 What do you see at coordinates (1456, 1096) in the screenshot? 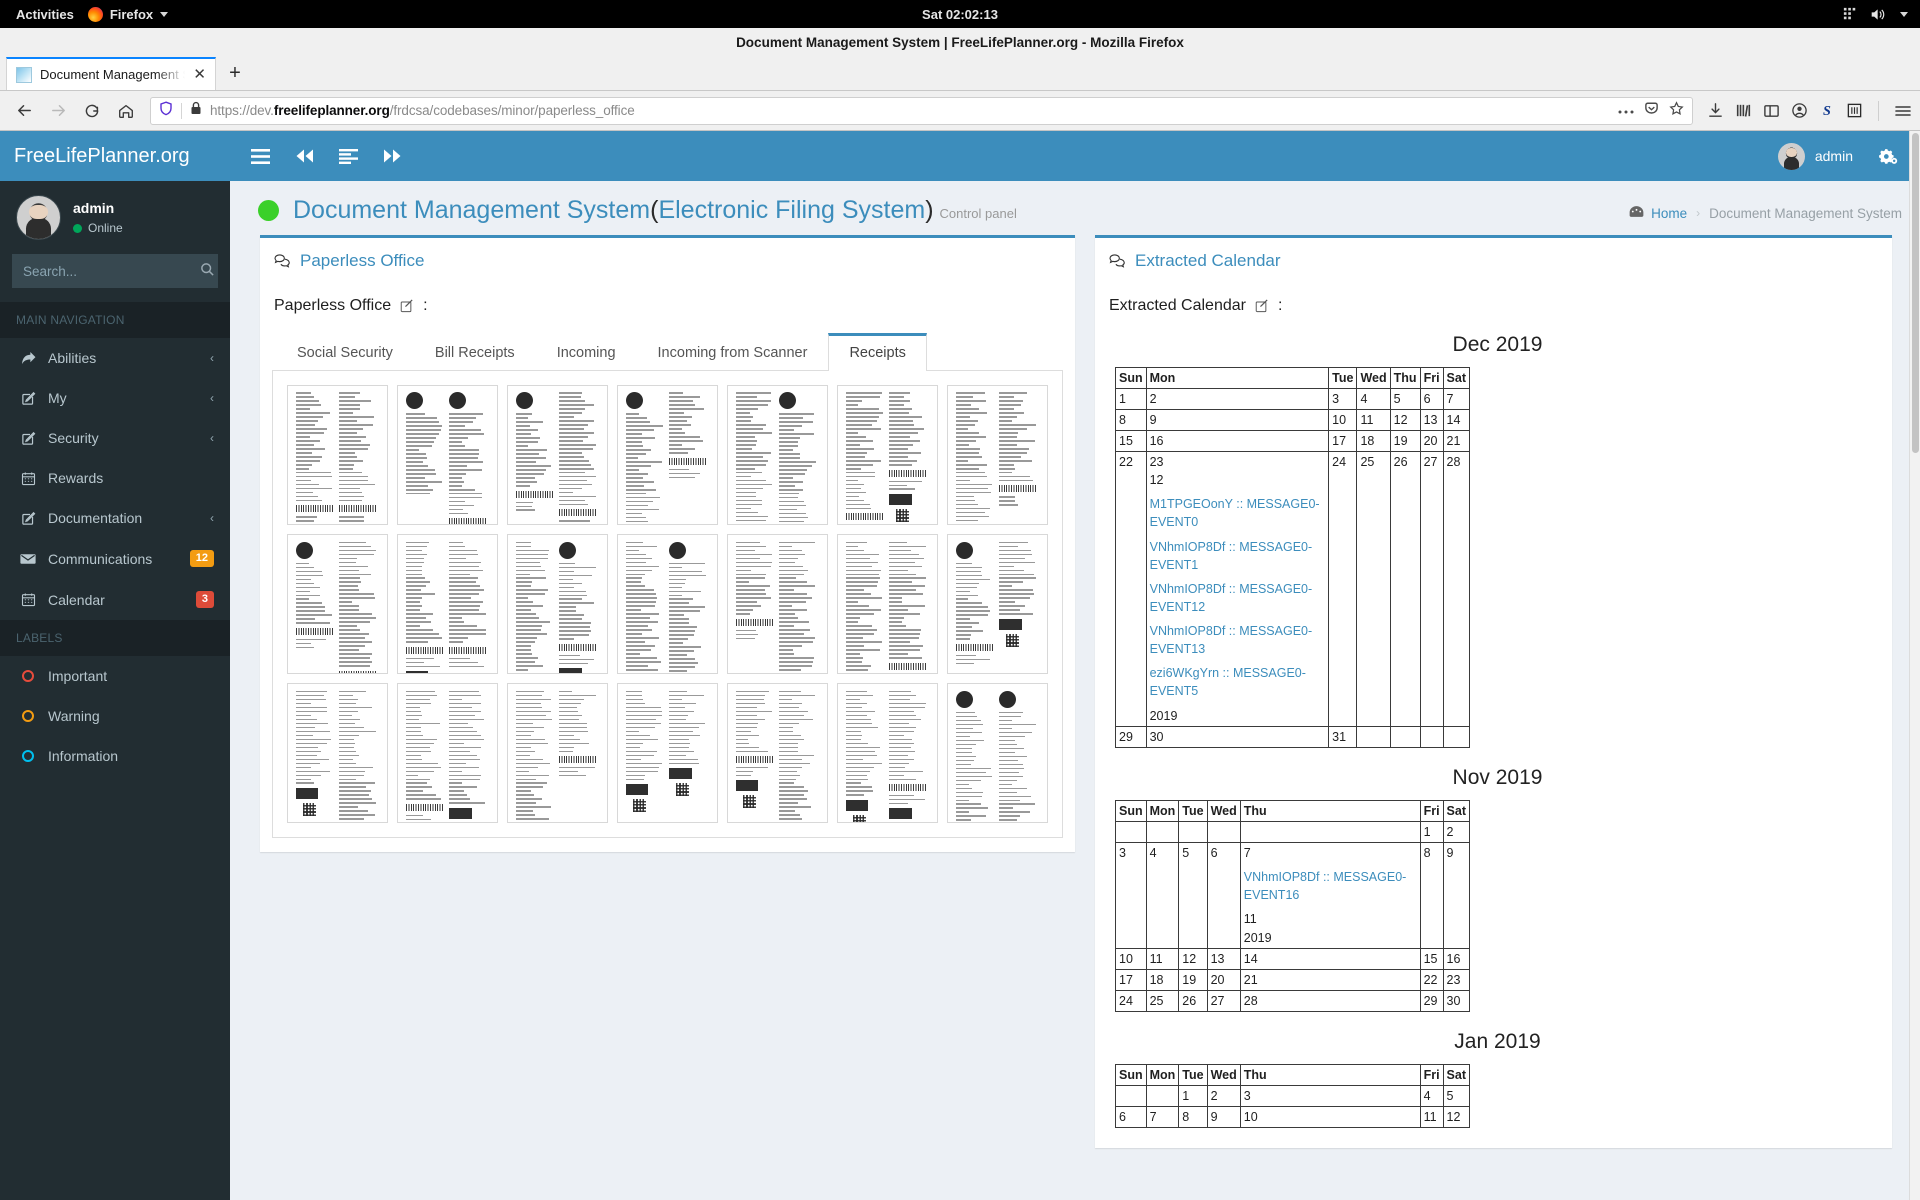
I see `calendar-day-cell: 5` at bounding box center [1456, 1096].